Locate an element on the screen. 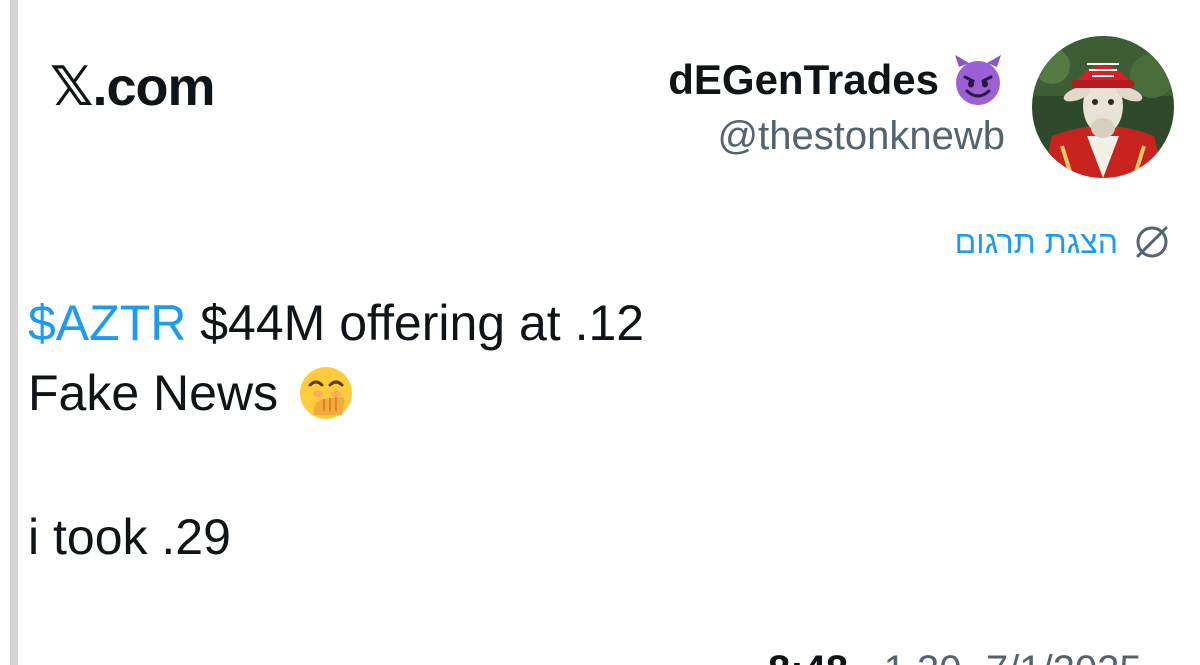 This screenshot has width=1200, height=665. tweet-line-2-text: Fake News is located at coordinates (153, 393).